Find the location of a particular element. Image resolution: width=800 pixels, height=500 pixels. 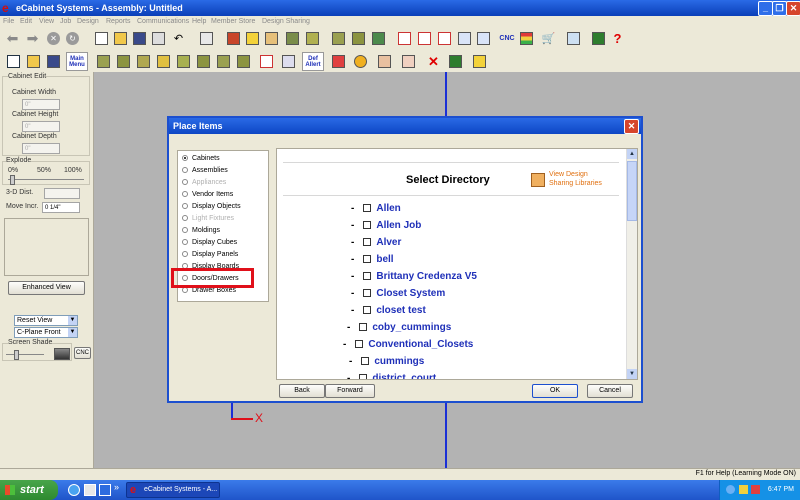

directory-item: - Conventional_Closets is located at coordinates (408, 345).